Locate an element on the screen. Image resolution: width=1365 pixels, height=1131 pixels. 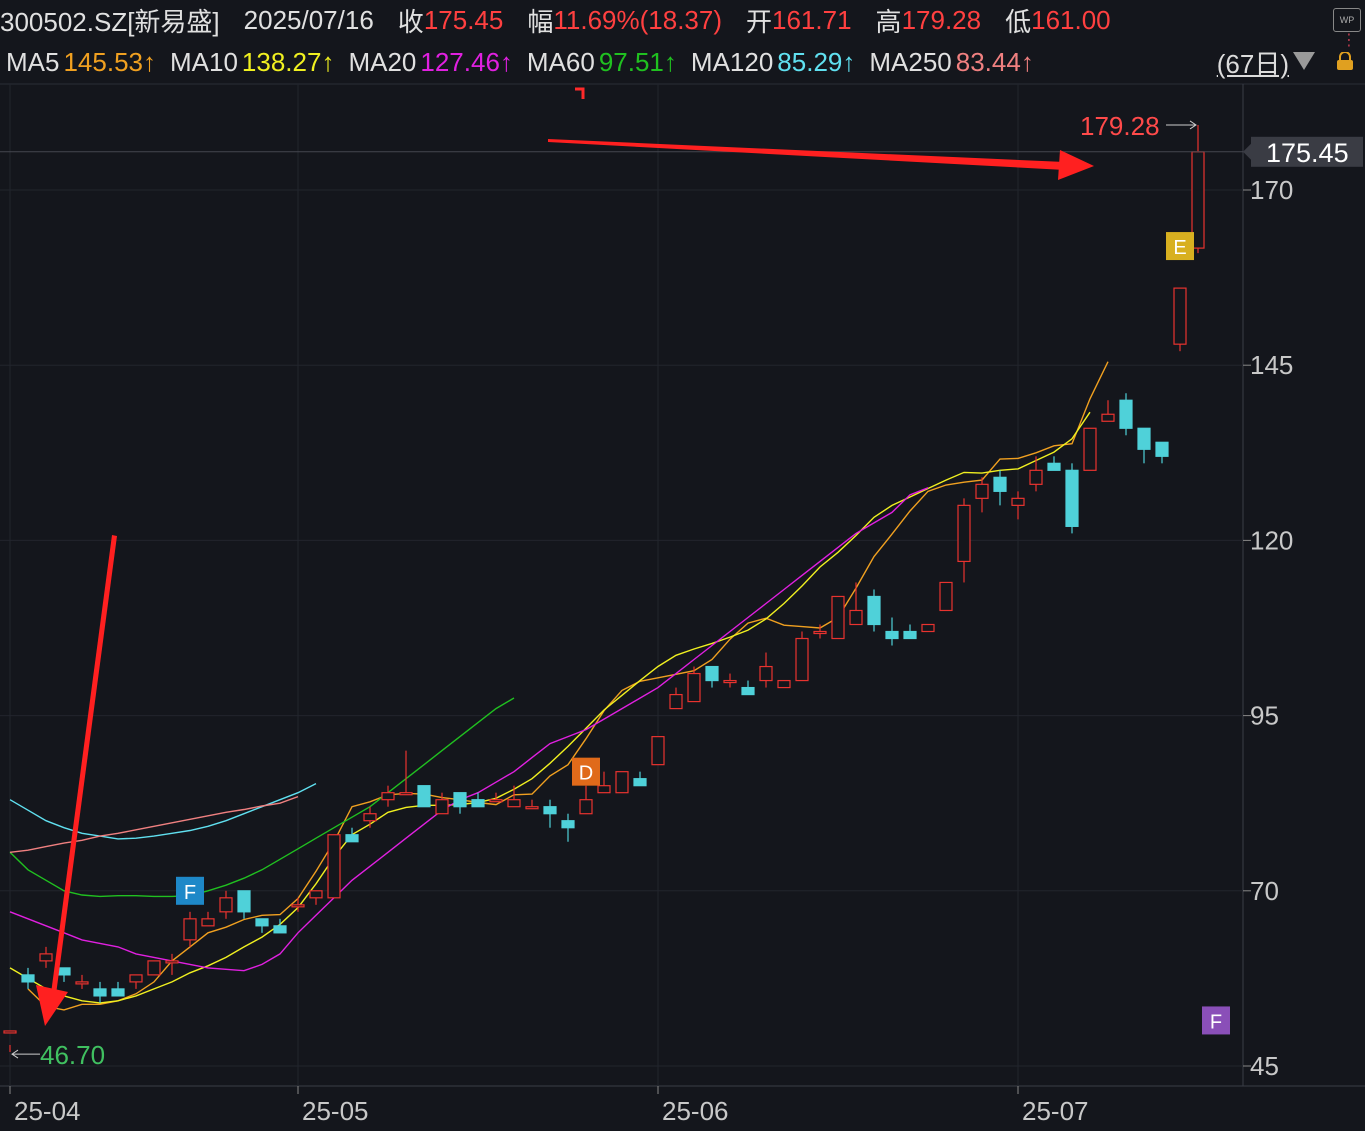
y-tick-label: 170 is located at coordinates (1271, 190).